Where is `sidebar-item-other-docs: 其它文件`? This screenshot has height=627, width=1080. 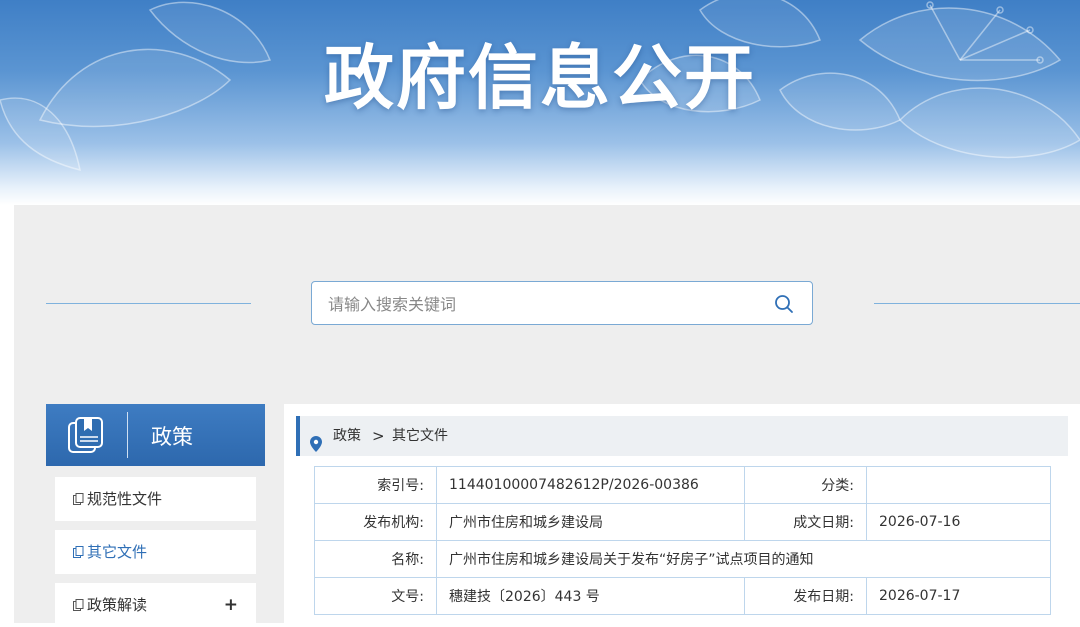
sidebar-item-other-docs: 其它文件 is located at coordinates (155, 552).